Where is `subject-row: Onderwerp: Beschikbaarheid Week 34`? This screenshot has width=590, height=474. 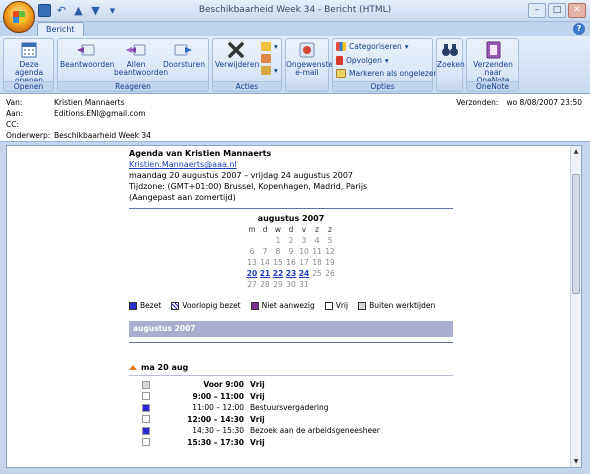
subject-row: Onderwerp: Beschikbaarheid Week 34 is located at coordinates (78, 135).